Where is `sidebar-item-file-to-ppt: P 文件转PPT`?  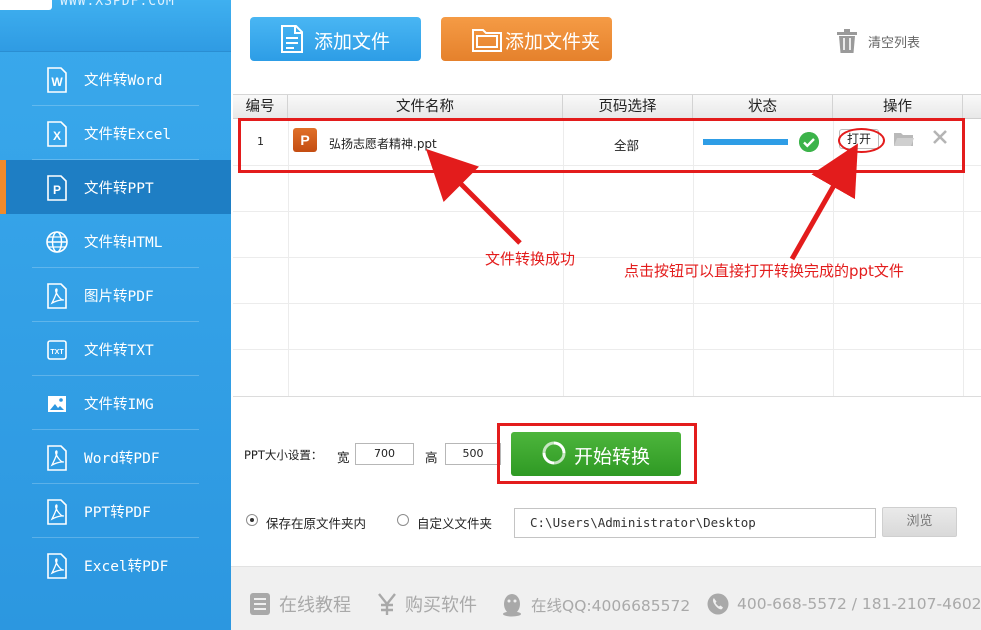 sidebar-item-file-to-ppt: P 文件转PPT is located at coordinates (115, 187).